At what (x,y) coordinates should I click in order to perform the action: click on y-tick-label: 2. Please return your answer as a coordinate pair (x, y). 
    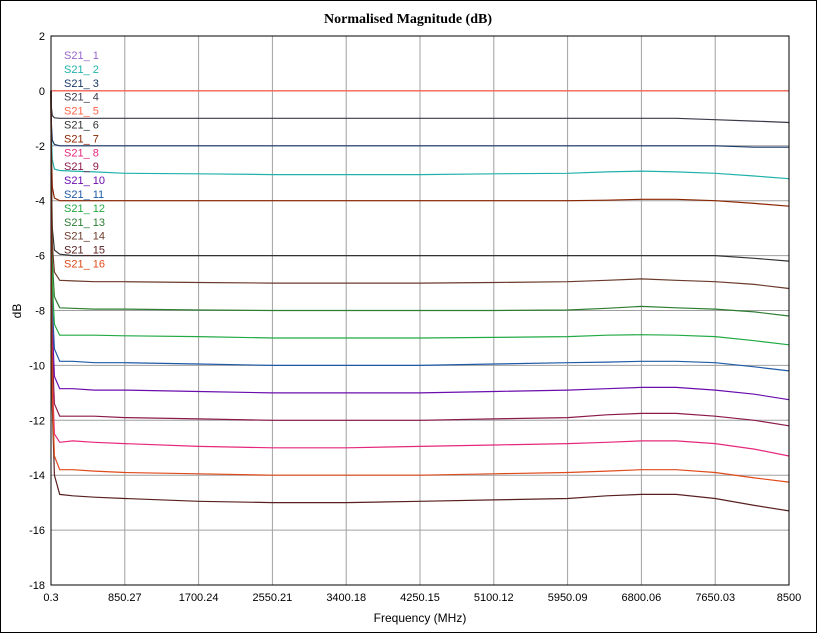
    Looking at the image, I should click on (42, 37).